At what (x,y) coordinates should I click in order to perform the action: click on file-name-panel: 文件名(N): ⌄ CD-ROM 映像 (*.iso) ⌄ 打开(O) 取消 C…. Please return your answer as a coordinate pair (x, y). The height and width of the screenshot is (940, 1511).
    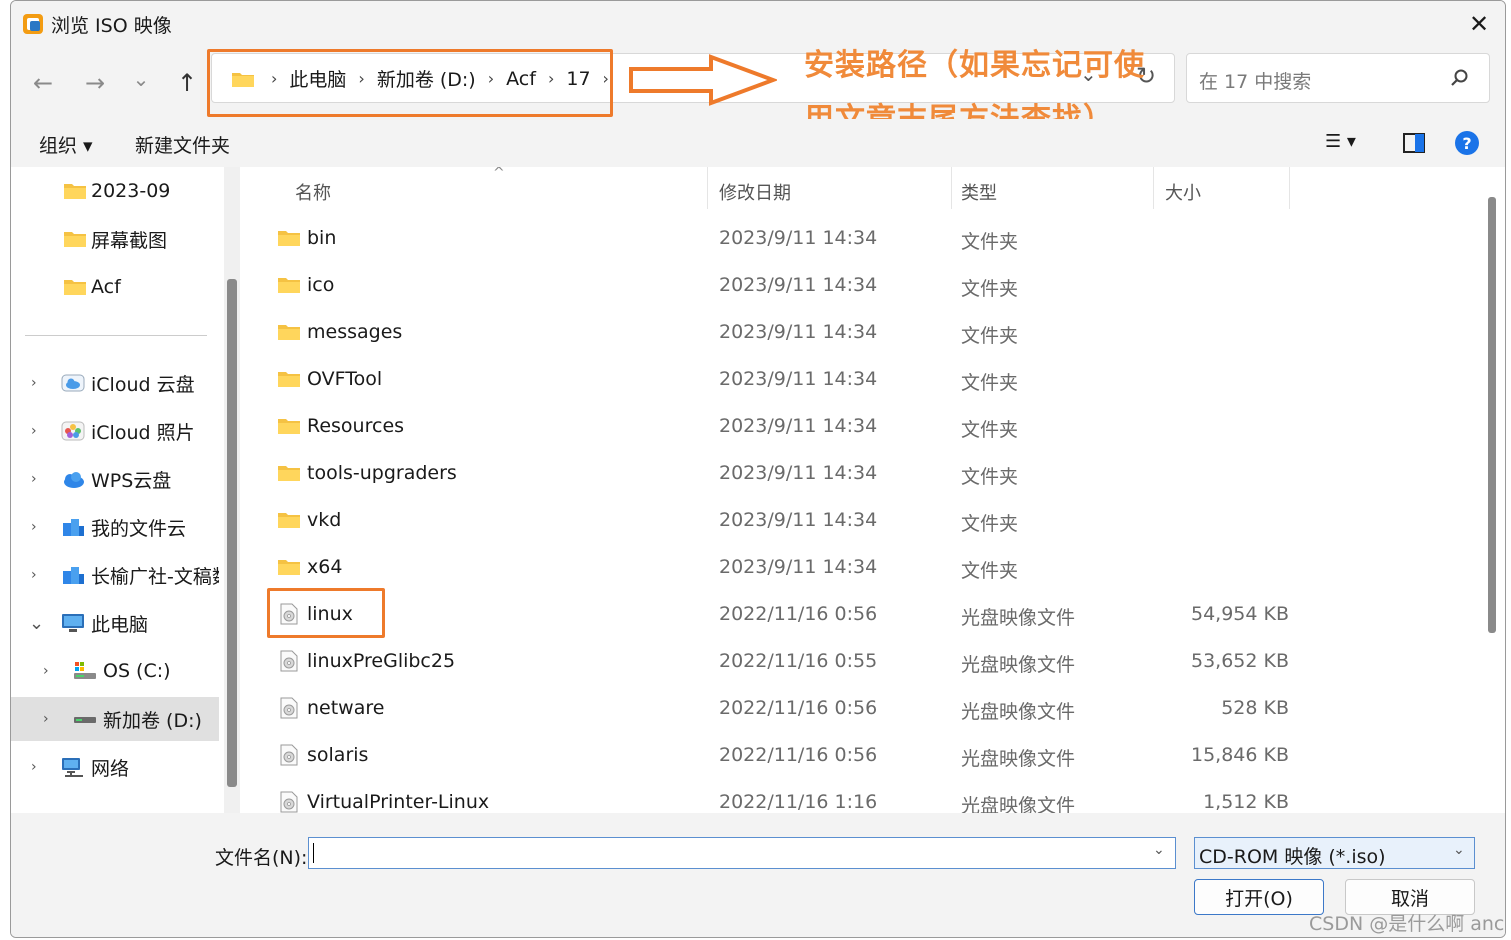
    Looking at the image, I should click on (758, 875).